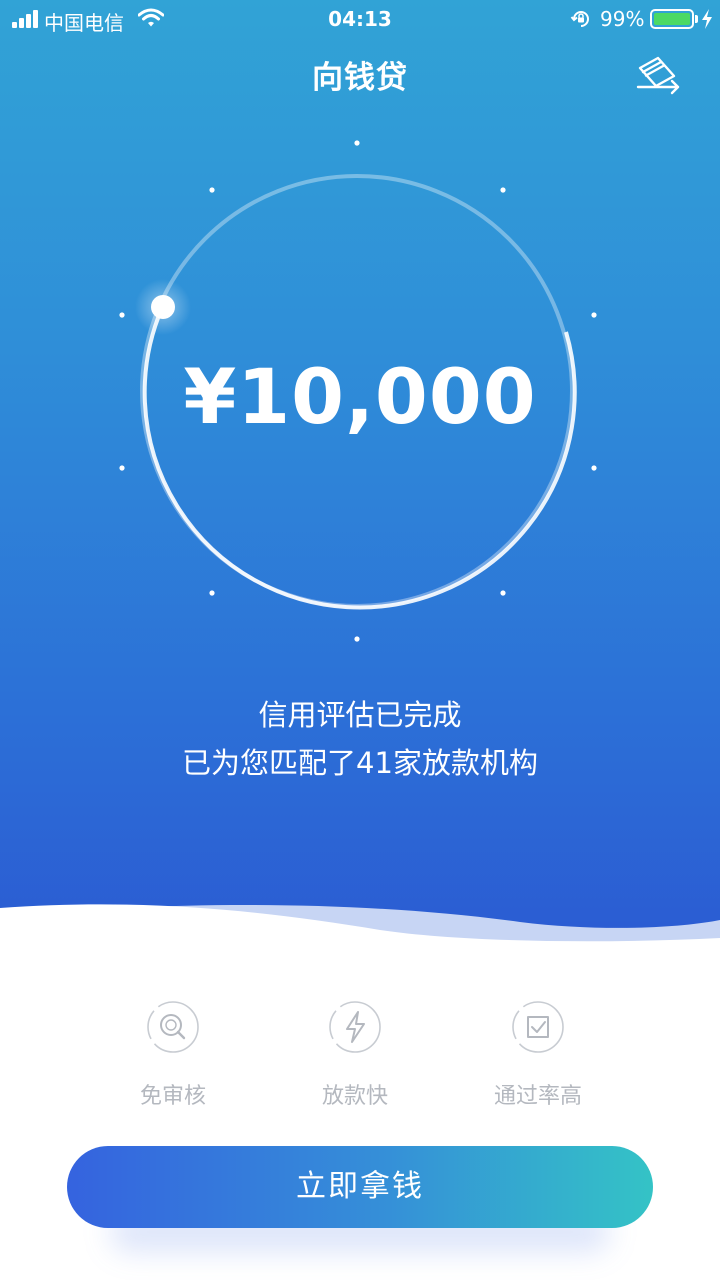 The image size is (720, 1280). What do you see at coordinates (360, 1187) in the screenshot?
I see `get-money-button: 立即拿钱` at bounding box center [360, 1187].